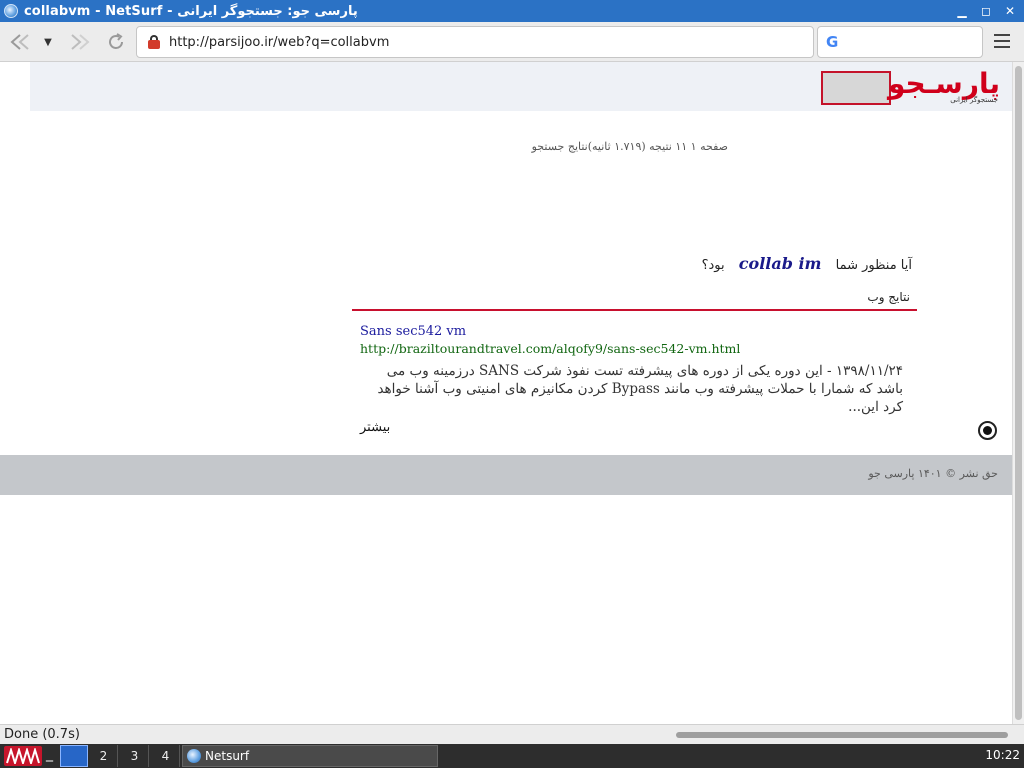 The height and width of the screenshot is (768, 1024). What do you see at coordinates (1010, 11) in the screenshot?
I see `close-button: ✕` at bounding box center [1010, 11].